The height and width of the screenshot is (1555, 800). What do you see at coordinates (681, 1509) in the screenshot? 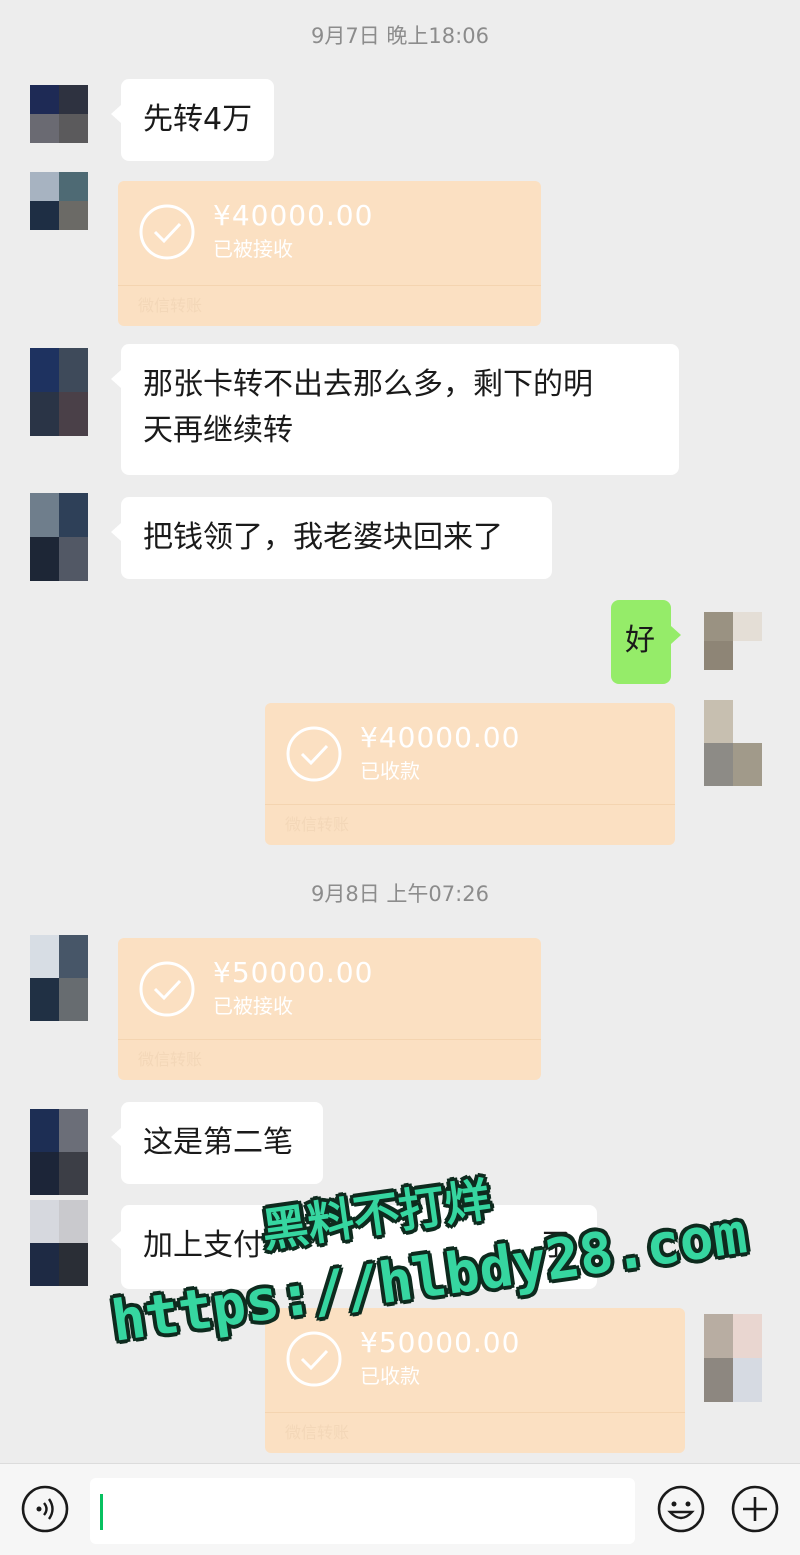
I see `emoji-icon` at bounding box center [681, 1509].